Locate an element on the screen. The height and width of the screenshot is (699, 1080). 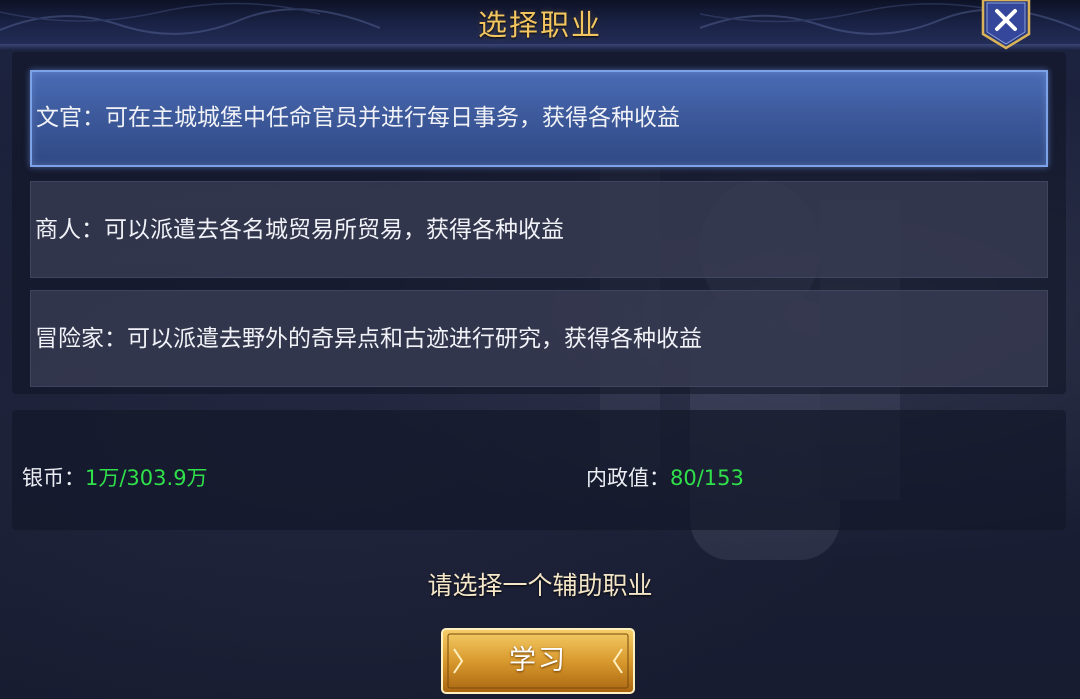
close-icon is located at coordinates (1006, 25).